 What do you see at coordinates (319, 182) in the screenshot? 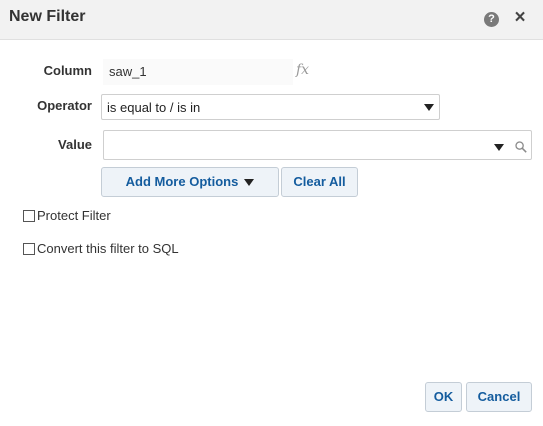
I see `clear-all-button: Clear All` at bounding box center [319, 182].